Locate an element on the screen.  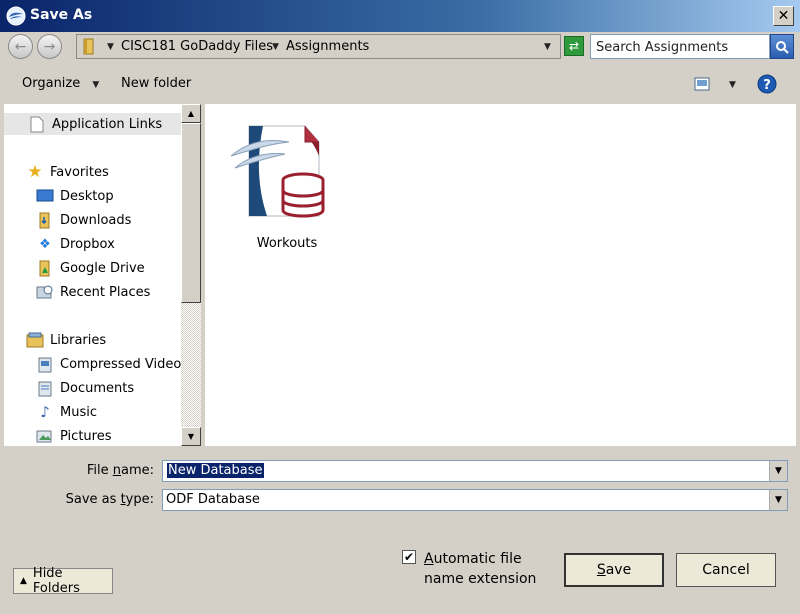
back-arrow-icon: ← is located at coordinates (20, 46).